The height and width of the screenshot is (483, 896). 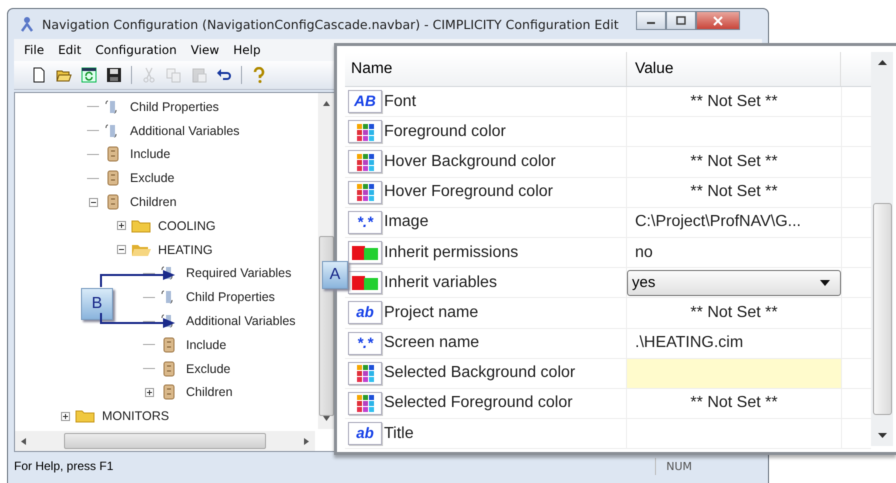 What do you see at coordinates (335, 275) in the screenshot?
I see `callout-label: A` at bounding box center [335, 275].